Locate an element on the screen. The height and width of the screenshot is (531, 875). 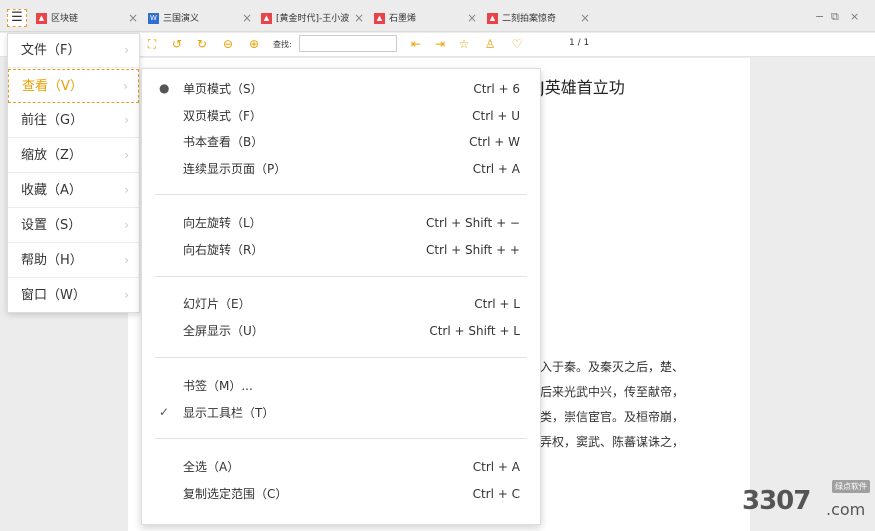
close-window-button: × is located at coordinates (854, 16).